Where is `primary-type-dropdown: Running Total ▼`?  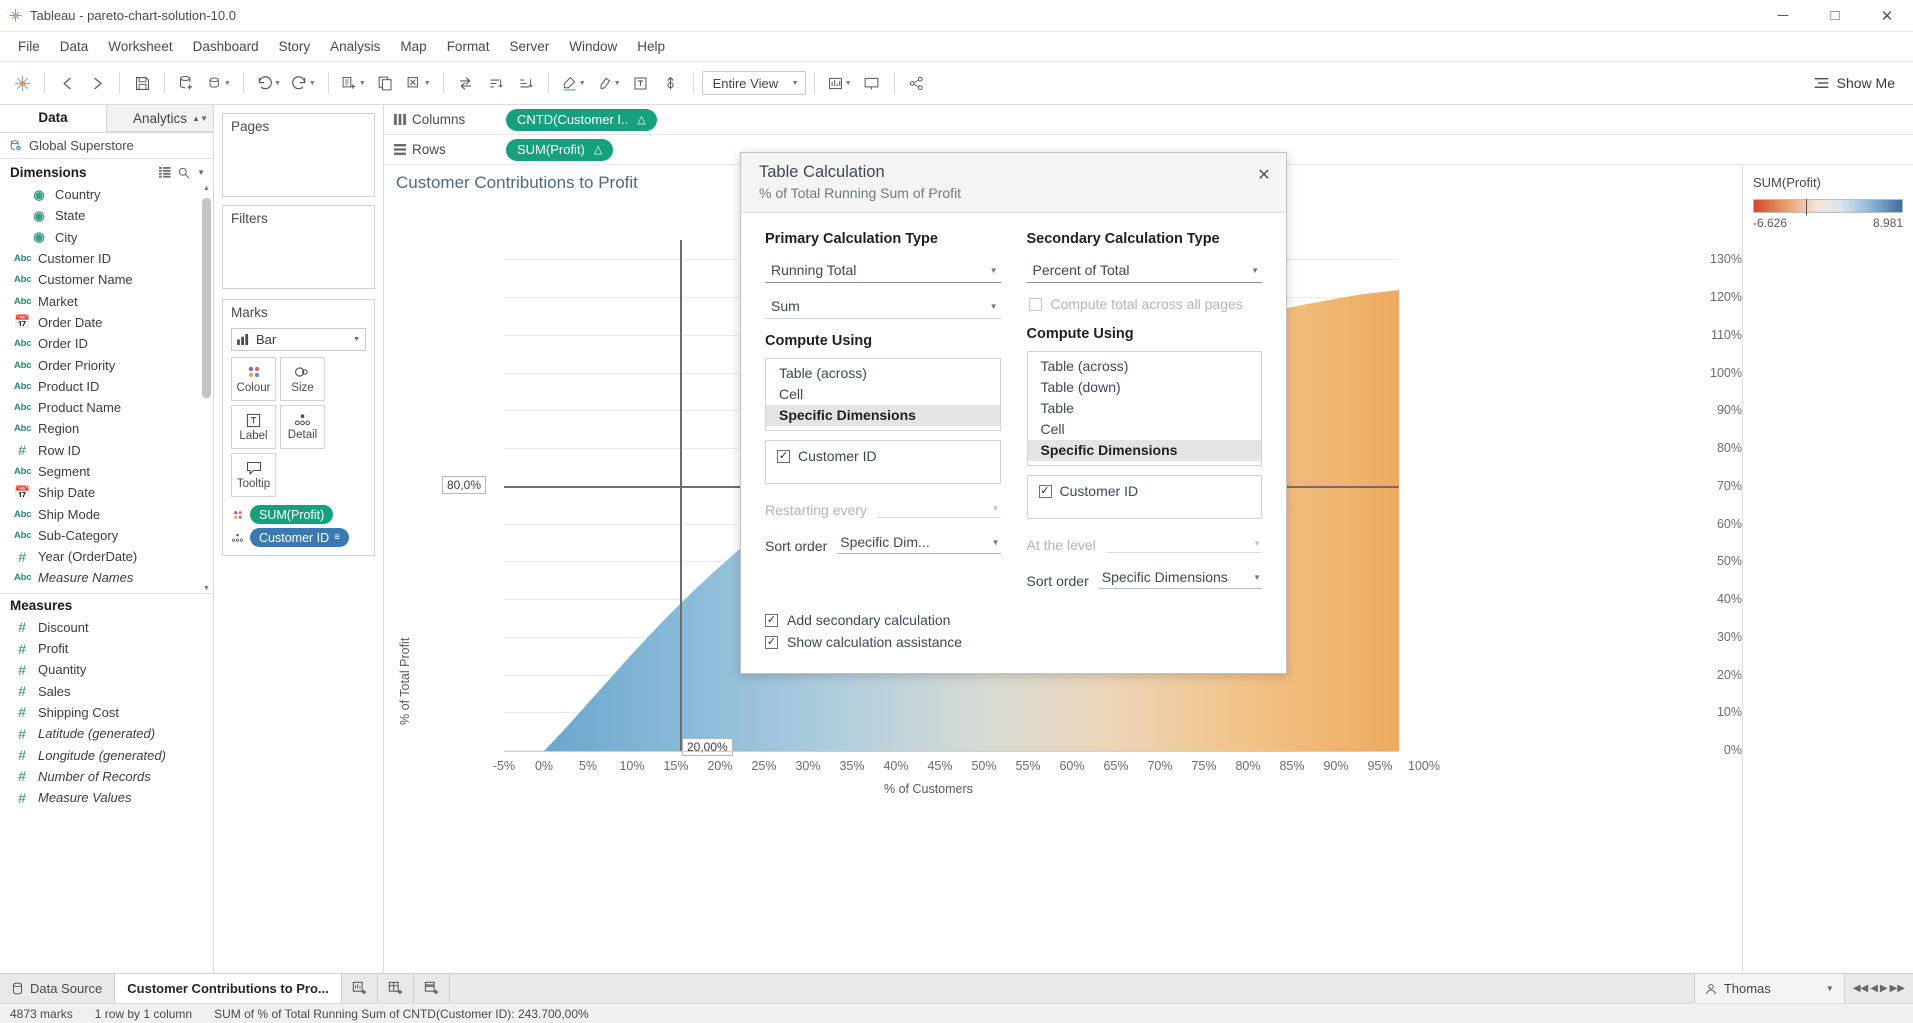
primary-type-dropdown: Running Total ▼ is located at coordinates (883, 271).